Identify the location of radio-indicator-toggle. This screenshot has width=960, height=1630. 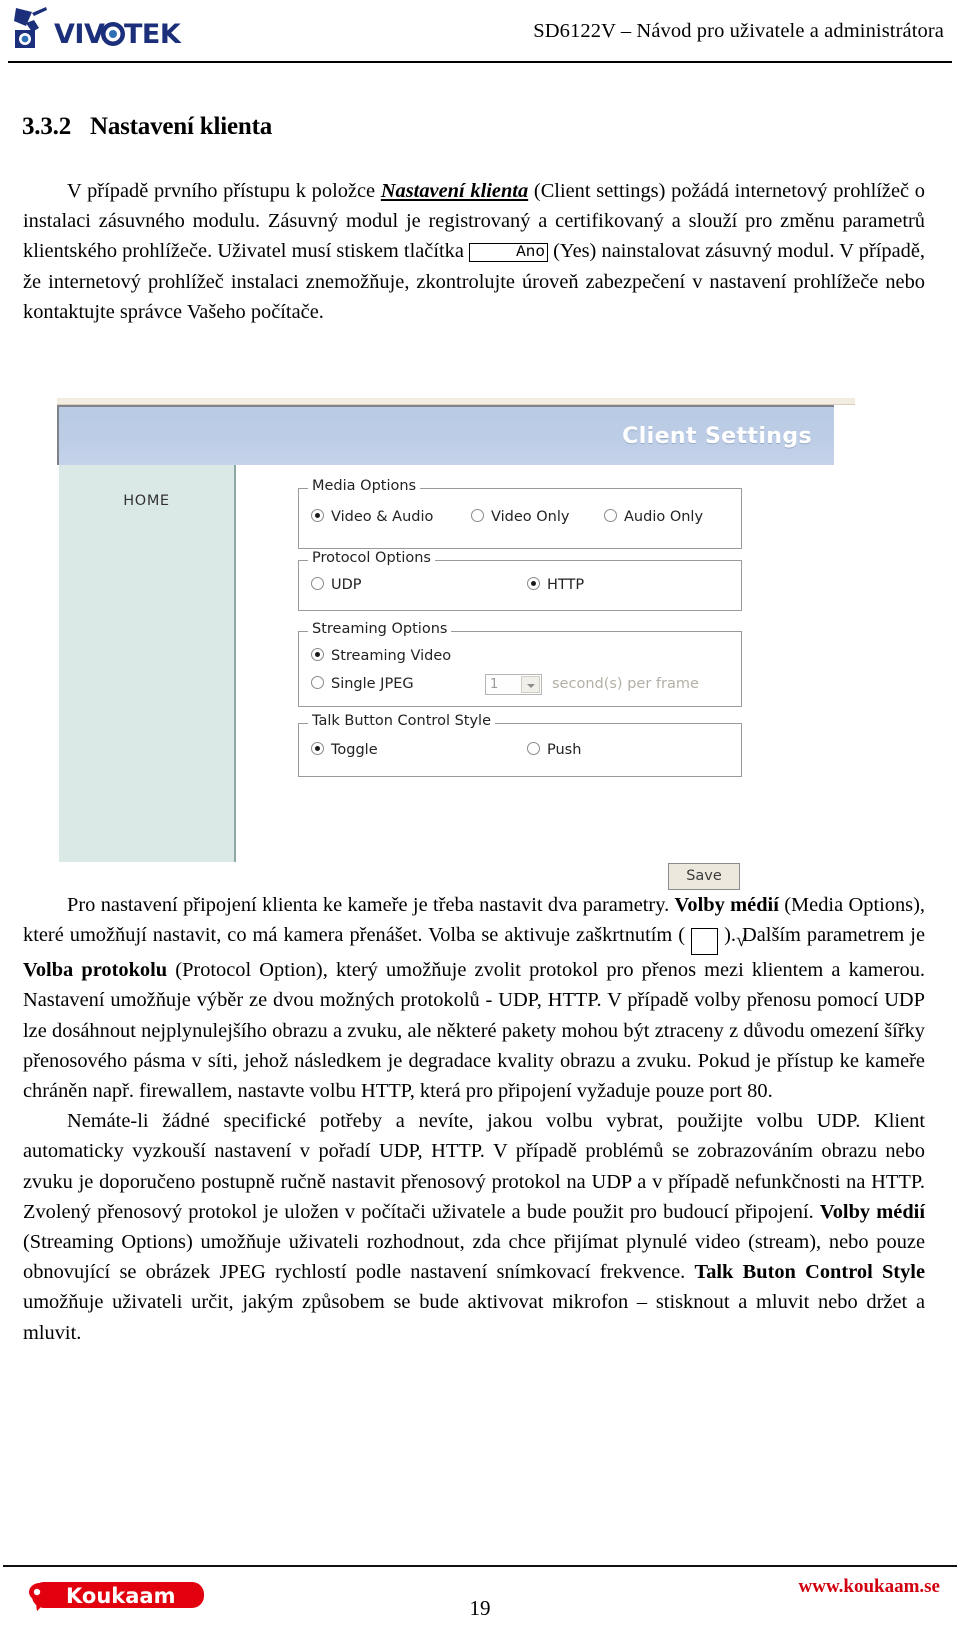
(317, 748).